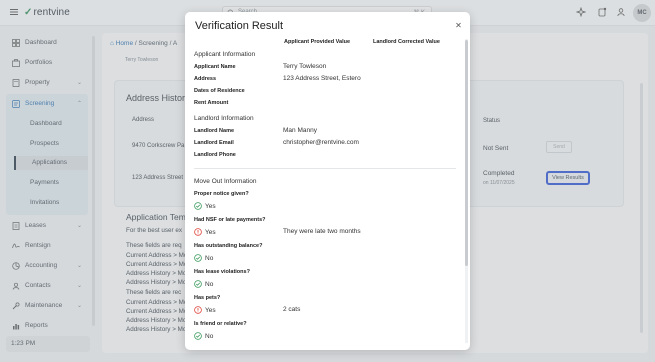 This screenshot has height=362, width=655. I want to click on applicant-info-heading: Applicant Information, so click(225, 54).